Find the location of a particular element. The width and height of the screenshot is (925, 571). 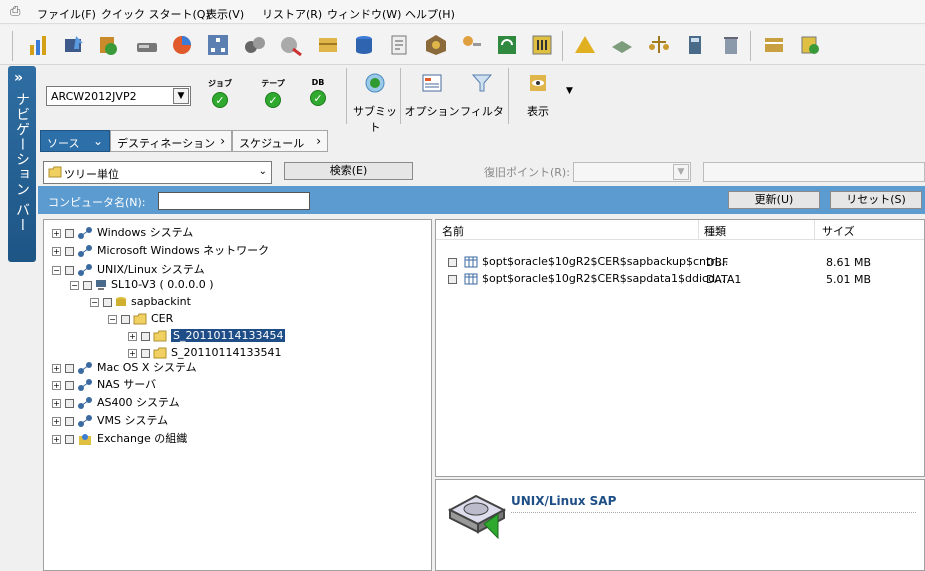

diagnostic-icon is located at coordinates (291, 45).